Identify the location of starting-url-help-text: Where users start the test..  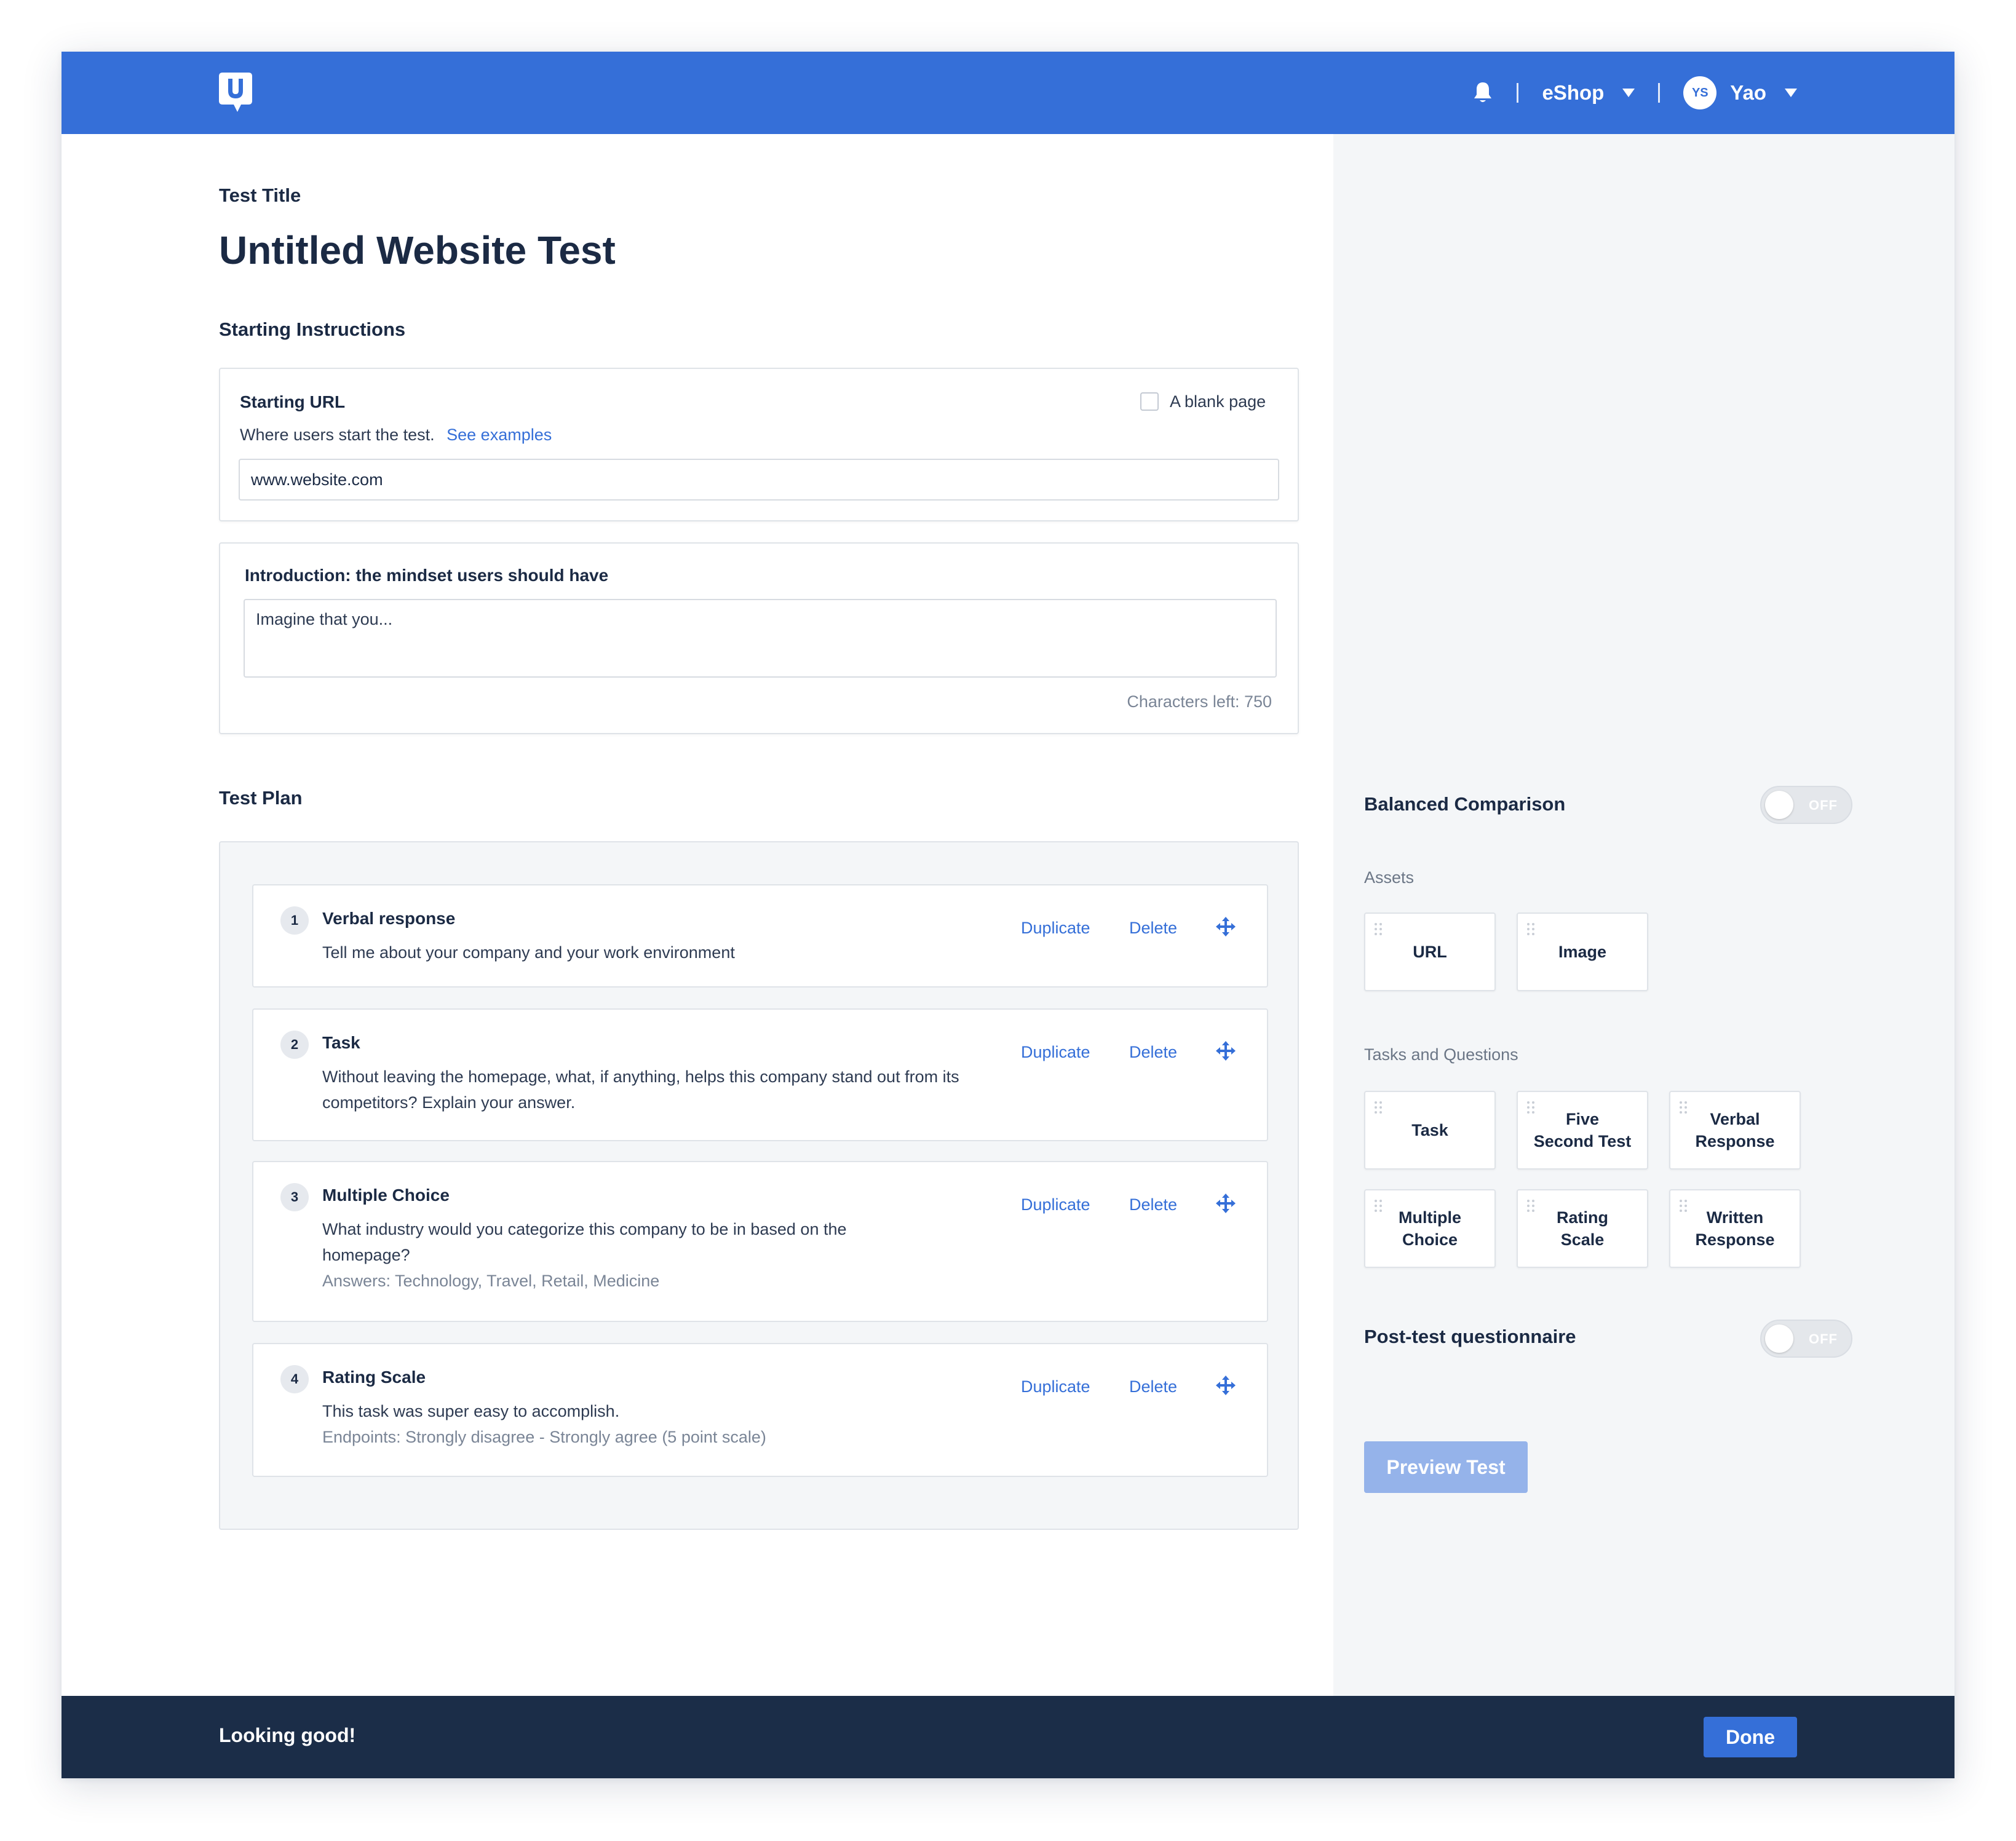
(338, 435).